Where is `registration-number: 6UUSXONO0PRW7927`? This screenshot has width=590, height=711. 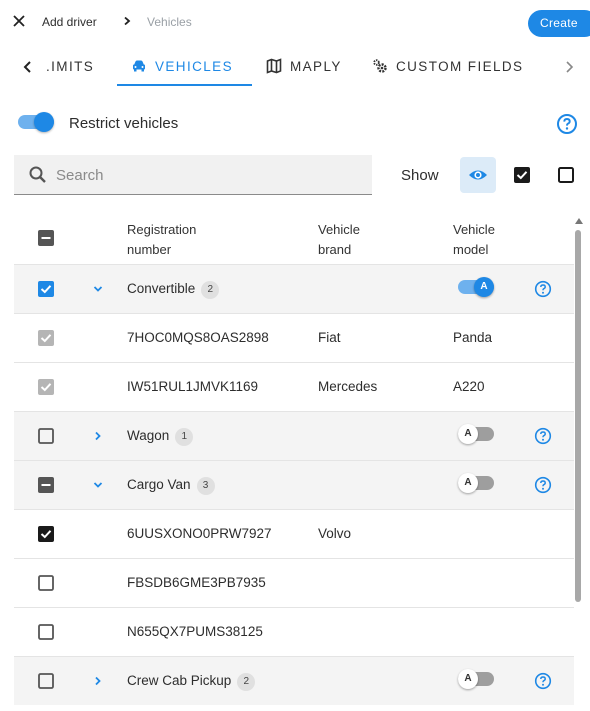
registration-number: 6UUSXONO0PRW7927 is located at coordinates (199, 533).